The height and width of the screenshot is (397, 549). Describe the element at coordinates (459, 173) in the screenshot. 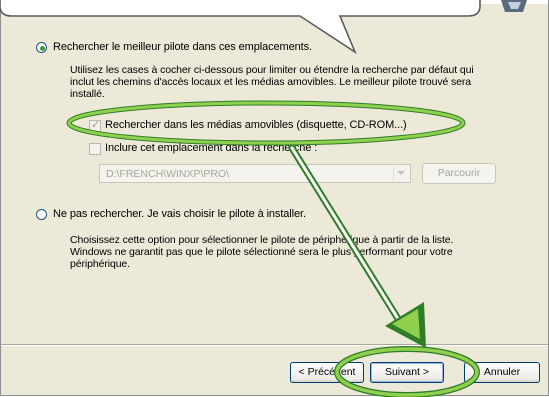

I see `browse-button: Parcourir` at that location.